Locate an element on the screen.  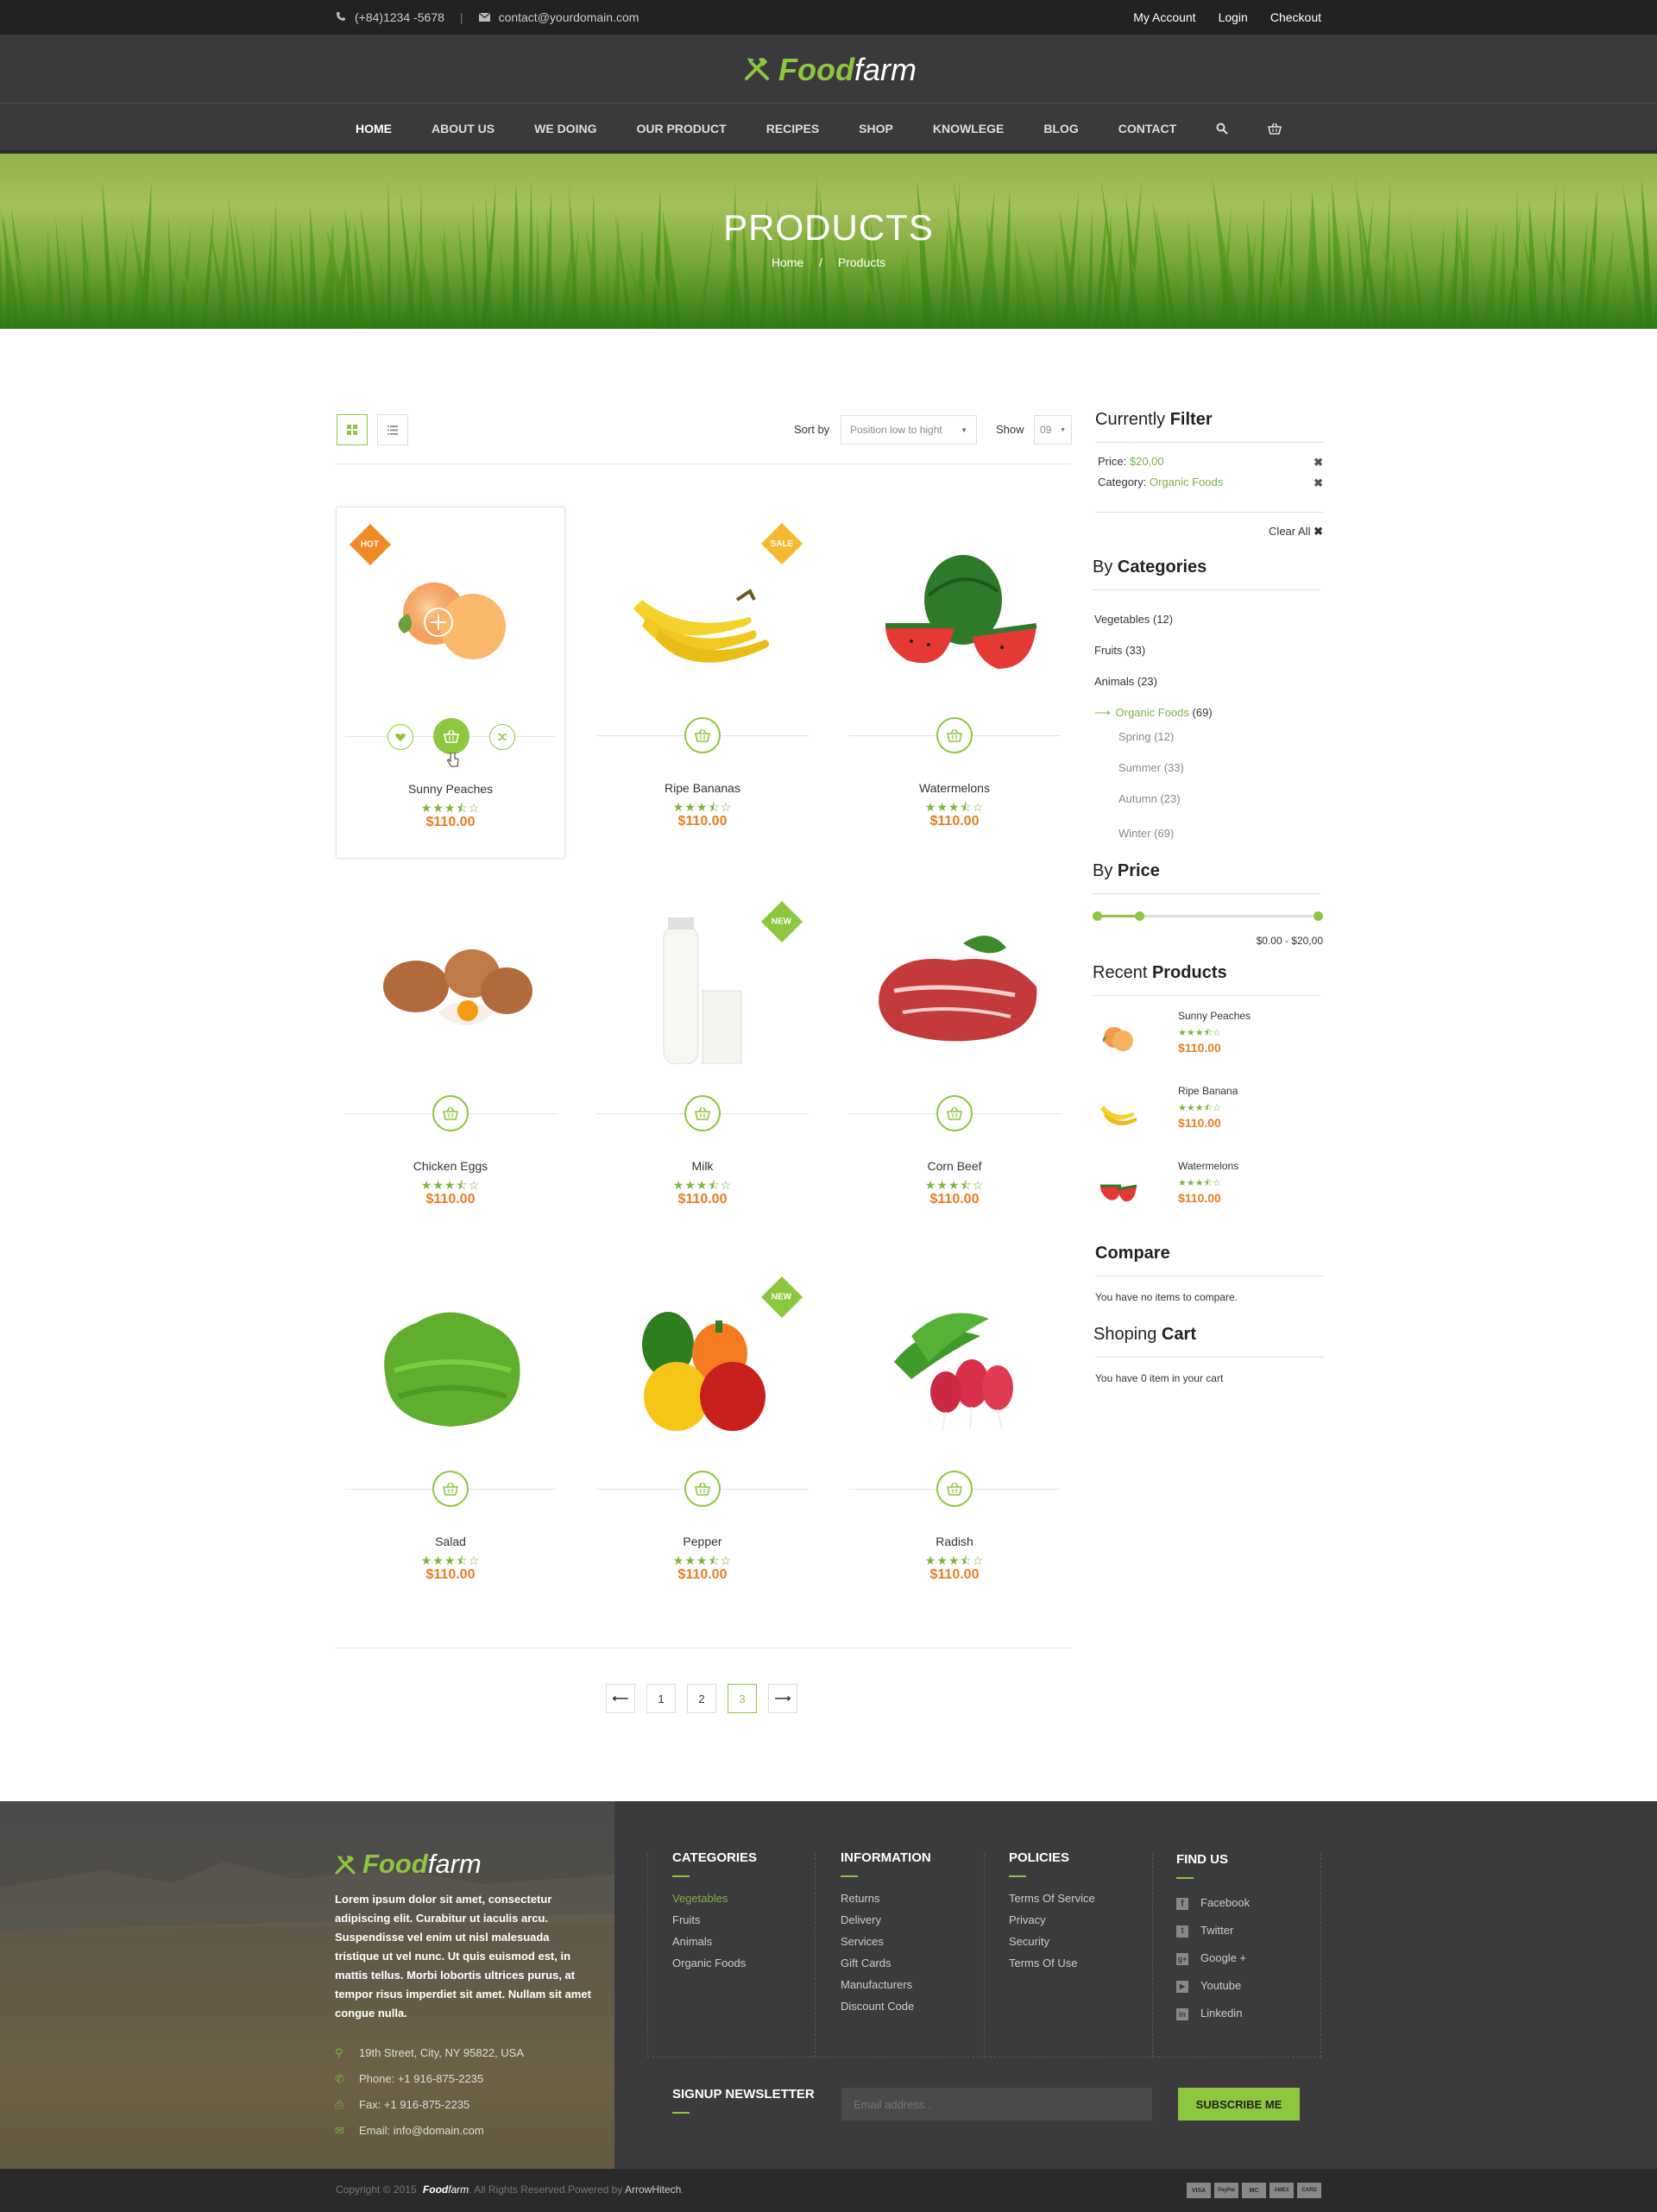
newsletter-email-input is located at coordinates (996, 2104).